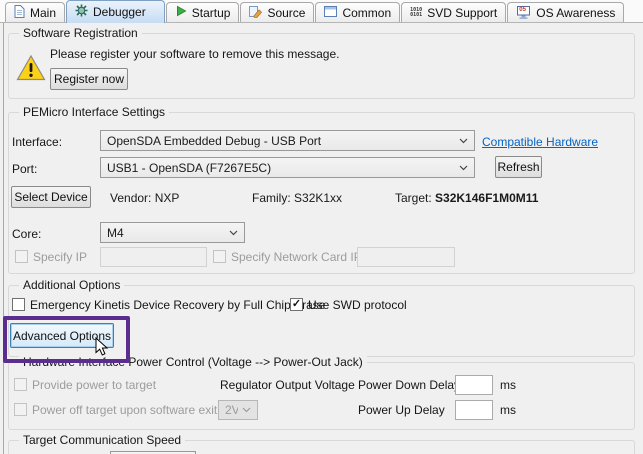 This screenshot has height=454, width=643. What do you see at coordinates (401, 410) in the screenshot?
I see `power-up-delay-label: Power Up Delay` at bounding box center [401, 410].